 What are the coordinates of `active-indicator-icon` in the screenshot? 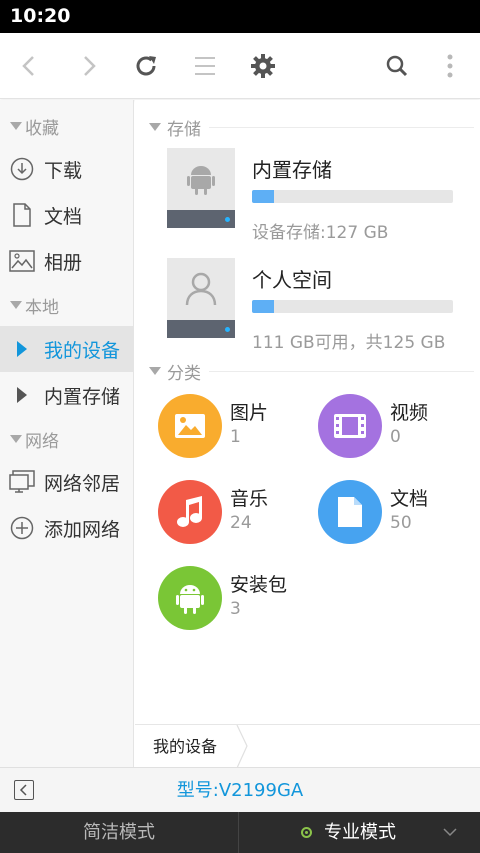 It's located at (306, 832).